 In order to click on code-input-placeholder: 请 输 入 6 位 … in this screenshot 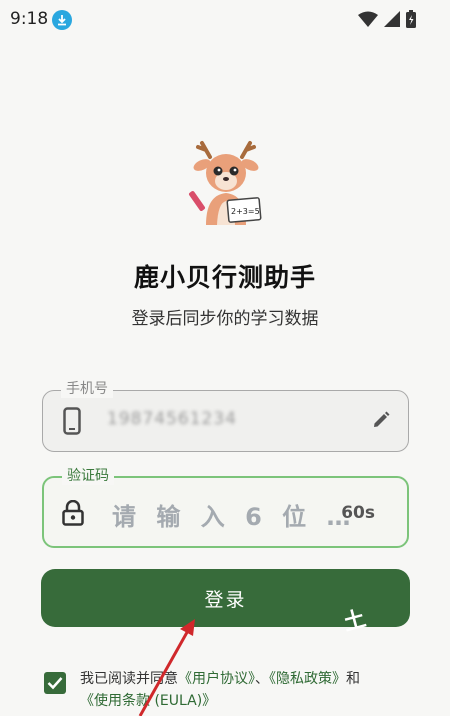, I will do `click(234, 514)`.